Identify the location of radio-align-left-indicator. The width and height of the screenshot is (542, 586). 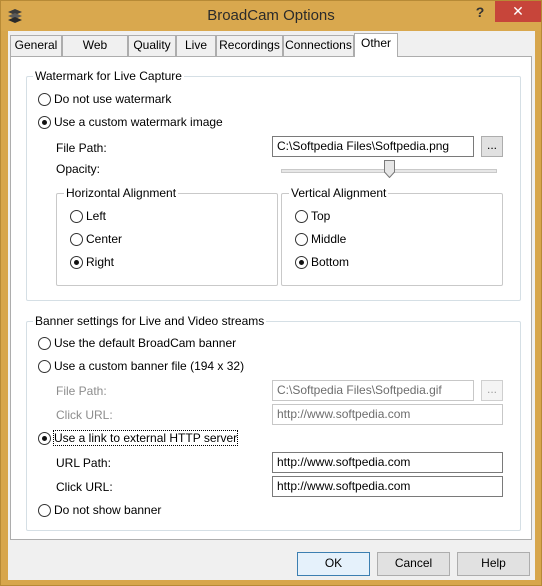
(76, 216).